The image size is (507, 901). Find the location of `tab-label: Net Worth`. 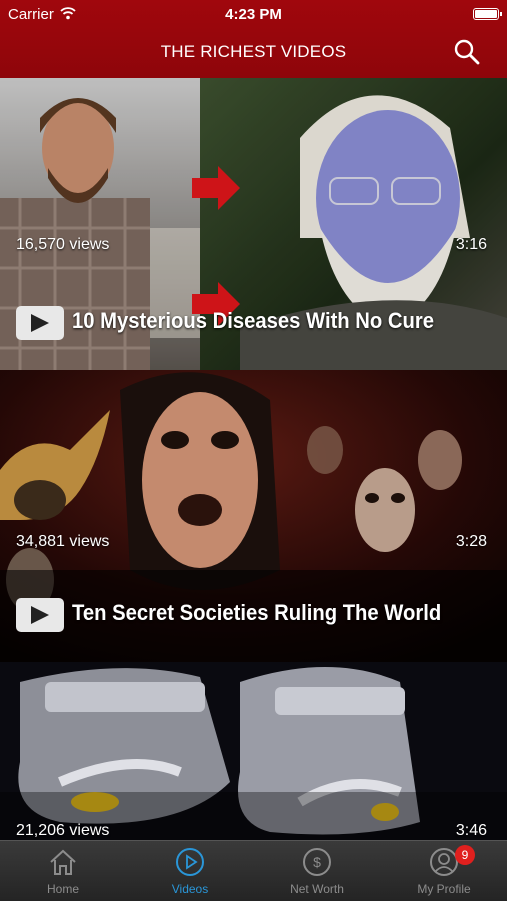

tab-label: Net Worth is located at coordinates (317, 889).